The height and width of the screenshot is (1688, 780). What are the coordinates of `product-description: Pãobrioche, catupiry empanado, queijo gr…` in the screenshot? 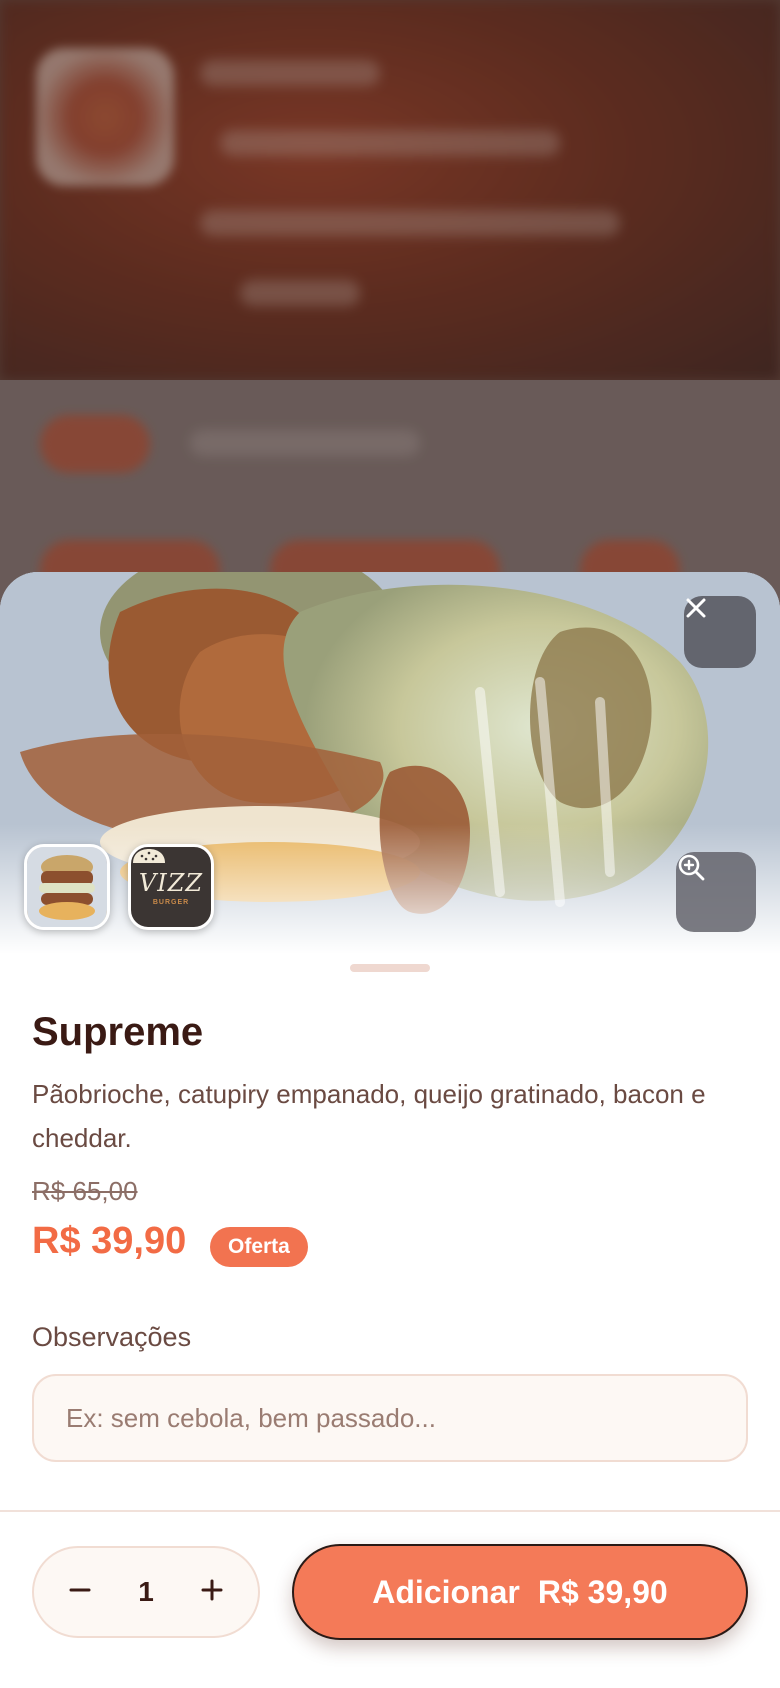 It's located at (369, 1116).